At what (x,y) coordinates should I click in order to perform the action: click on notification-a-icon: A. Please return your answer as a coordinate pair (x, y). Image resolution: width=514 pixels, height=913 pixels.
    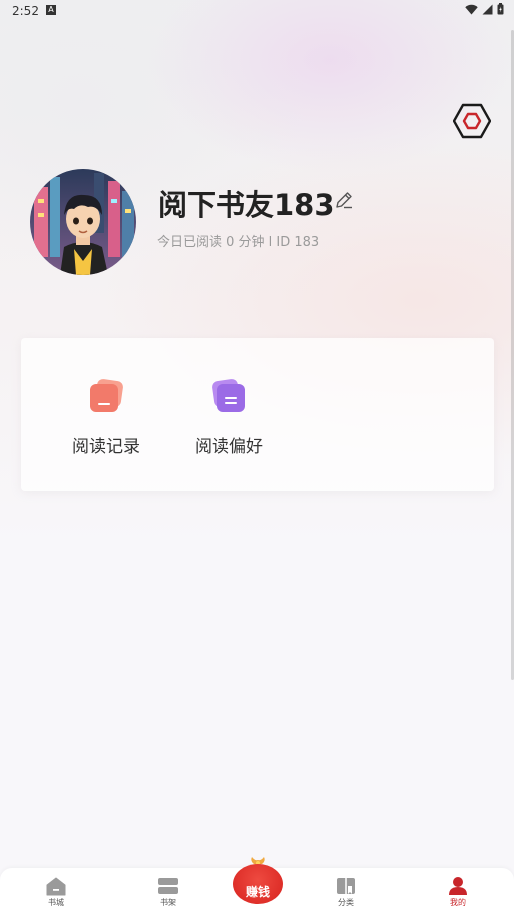
    Looking at the image, I should click on (51, 10).